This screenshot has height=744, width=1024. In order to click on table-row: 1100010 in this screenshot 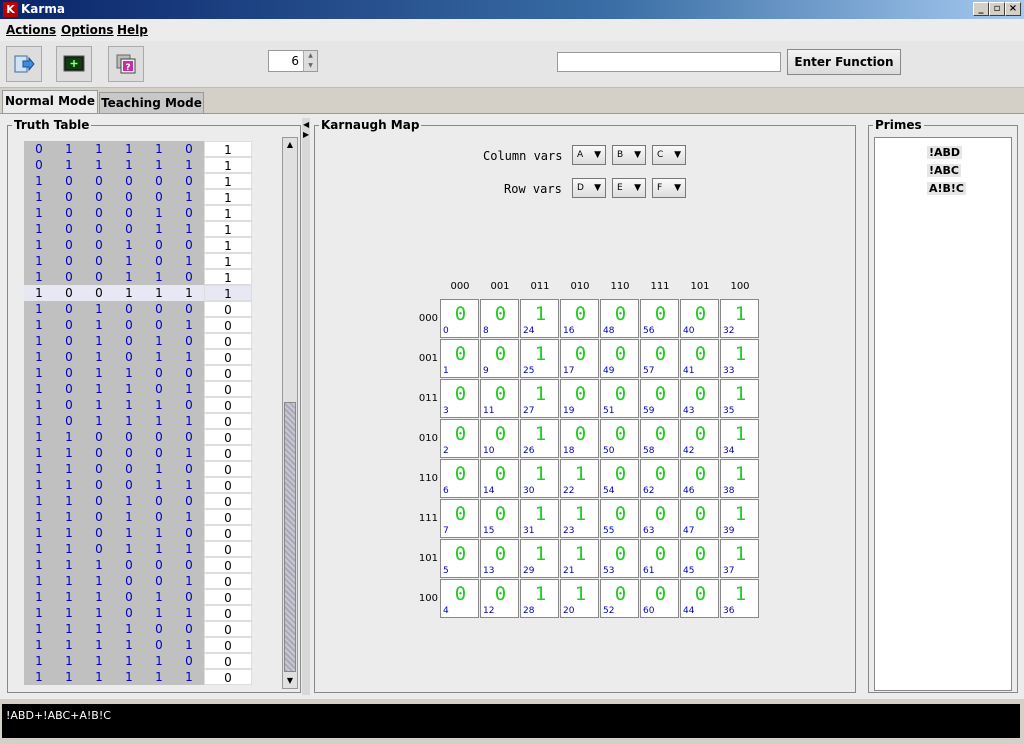, I will do `click(138, 453)`.